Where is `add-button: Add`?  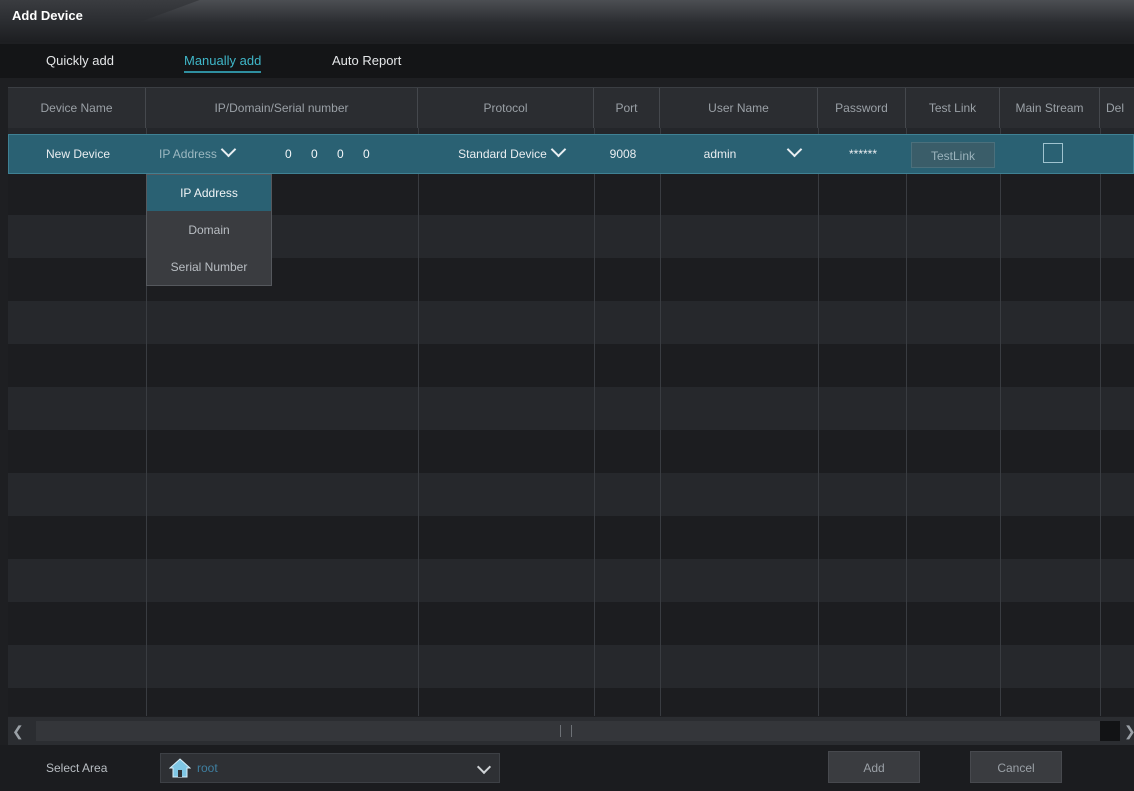
add-button: Add is located at coordinates (874, 767).